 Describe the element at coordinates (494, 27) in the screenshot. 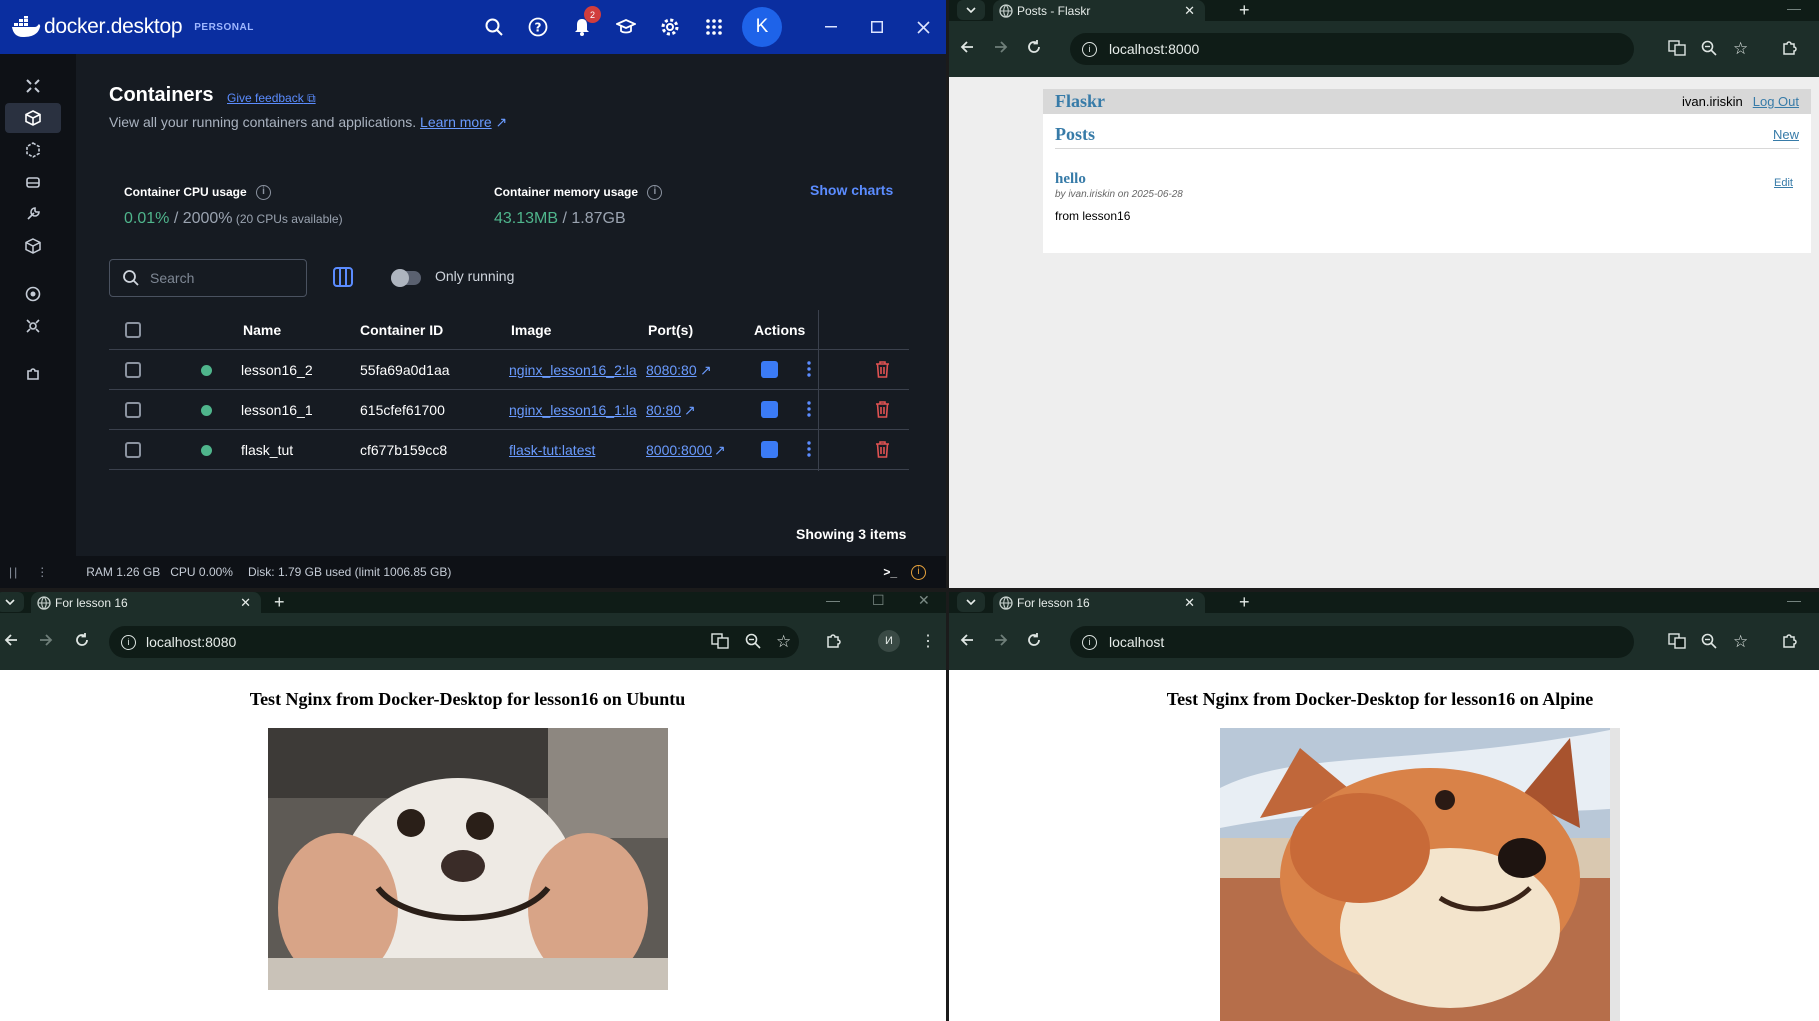

I see `search-icon` at that location.